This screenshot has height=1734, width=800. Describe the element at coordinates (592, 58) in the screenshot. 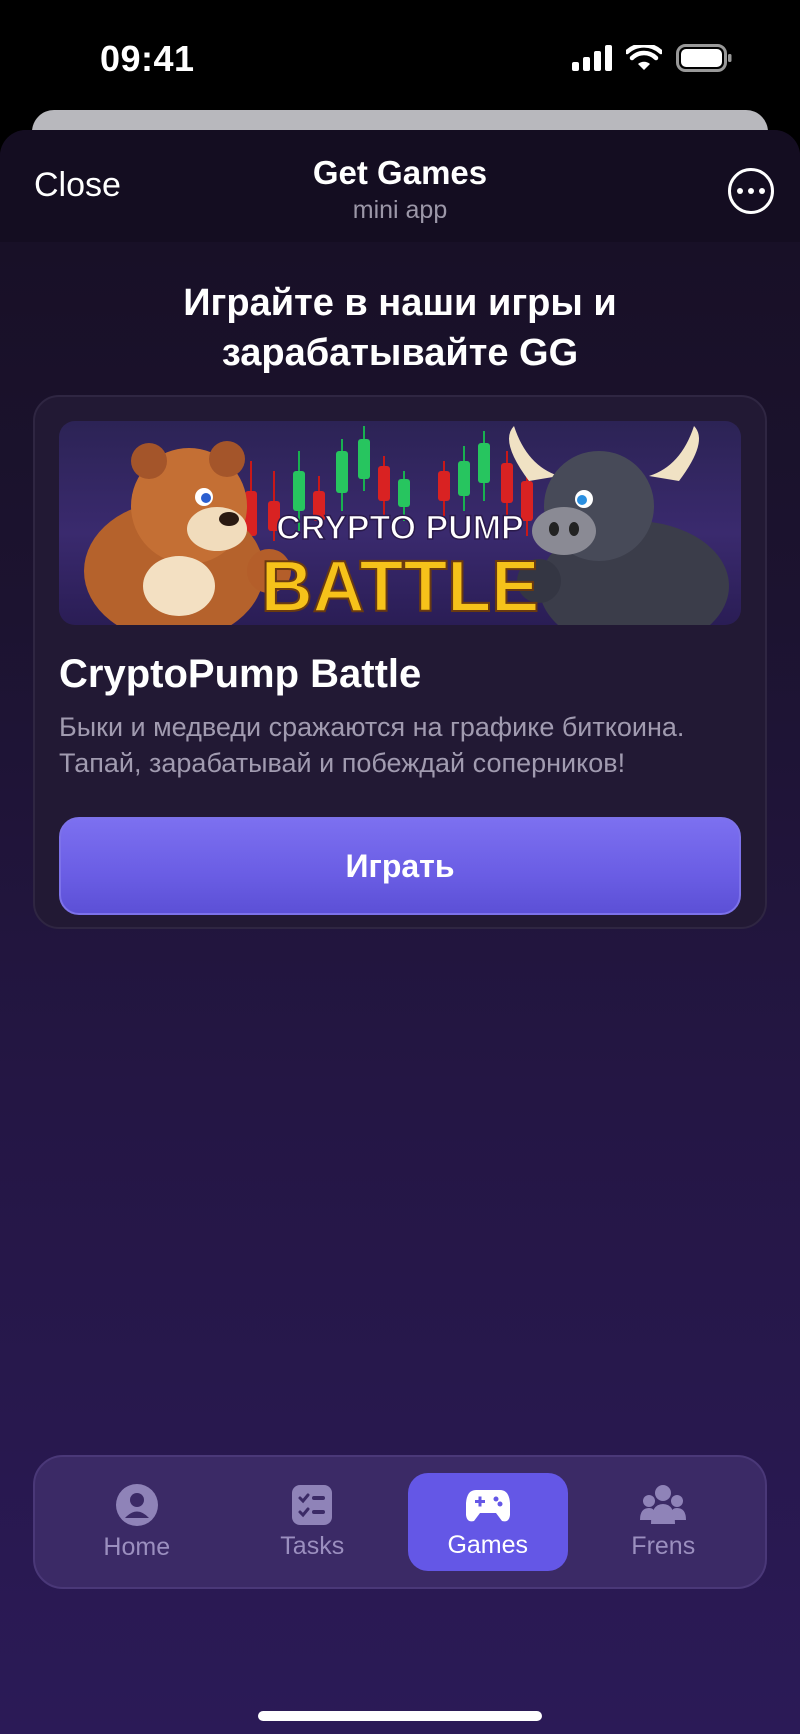

I see `signal-icon` at that location.